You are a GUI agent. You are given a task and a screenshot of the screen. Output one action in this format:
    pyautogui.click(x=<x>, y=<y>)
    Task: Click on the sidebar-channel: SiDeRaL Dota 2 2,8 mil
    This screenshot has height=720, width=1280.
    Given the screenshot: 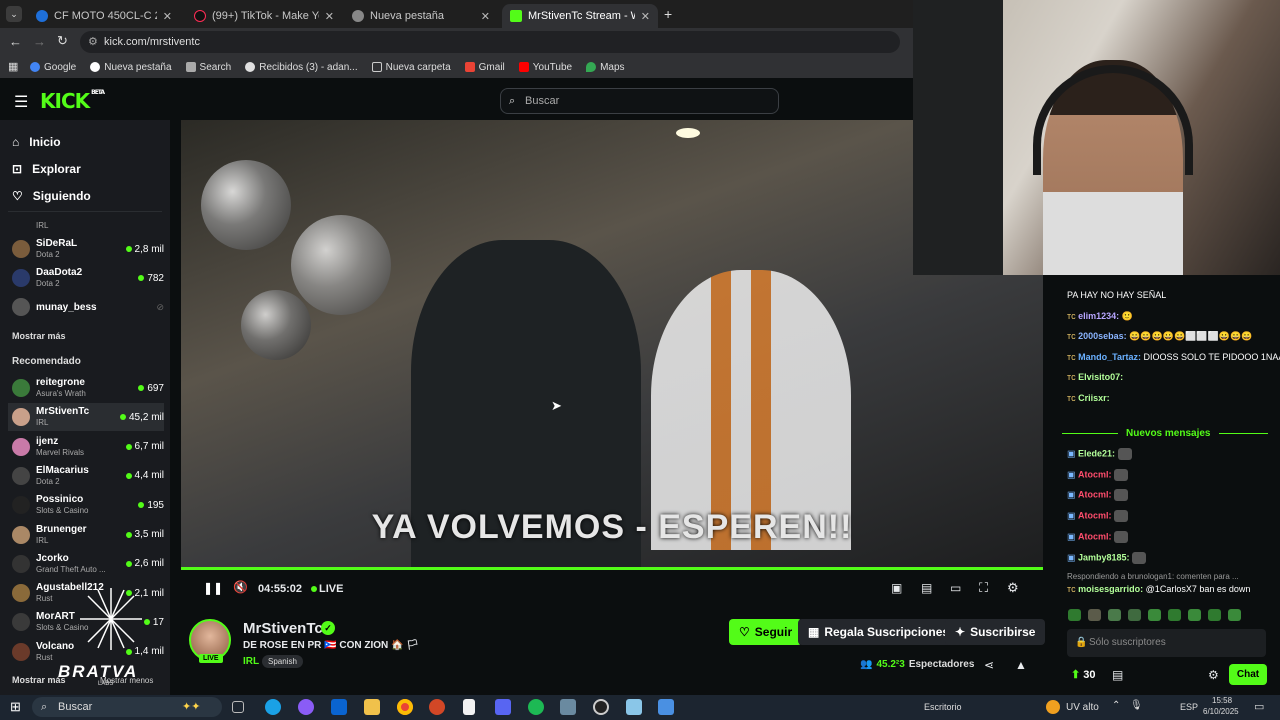 What is the action you would take?
    pyautogui.click(x=86, y=249)
    